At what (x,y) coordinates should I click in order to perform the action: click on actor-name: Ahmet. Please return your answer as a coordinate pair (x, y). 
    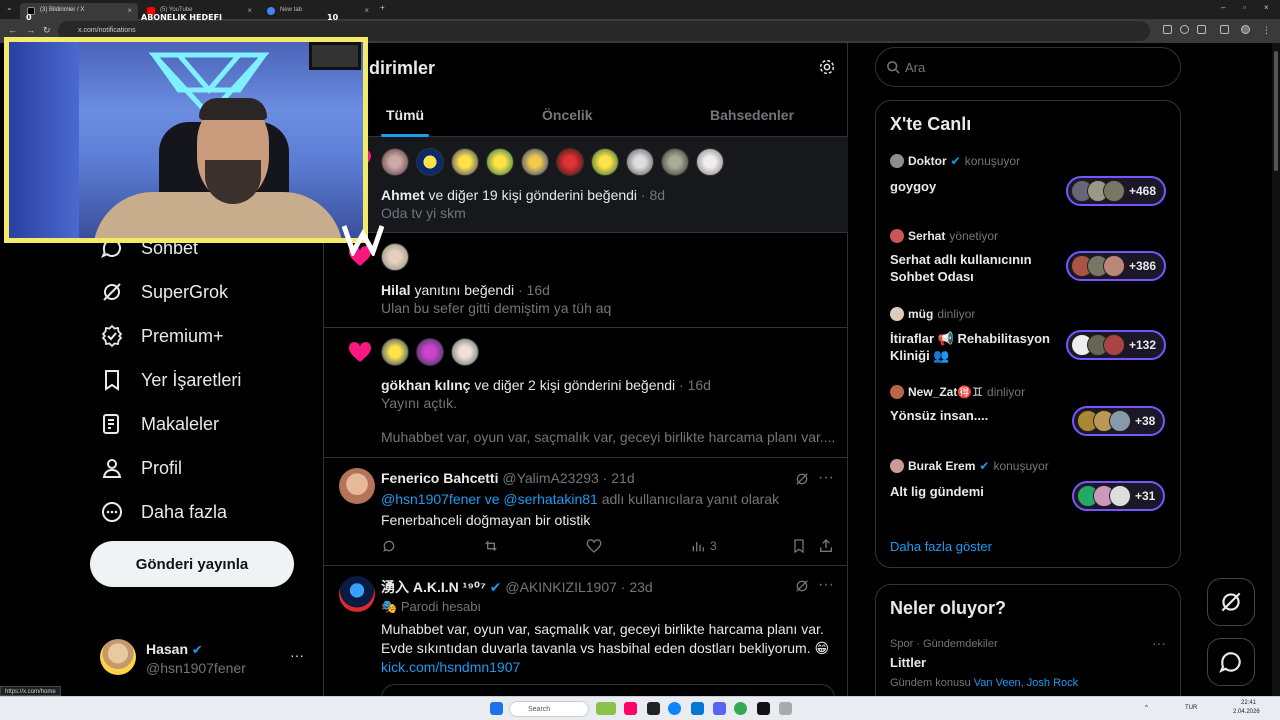
    Looking at the image, I should click on (403, 195).